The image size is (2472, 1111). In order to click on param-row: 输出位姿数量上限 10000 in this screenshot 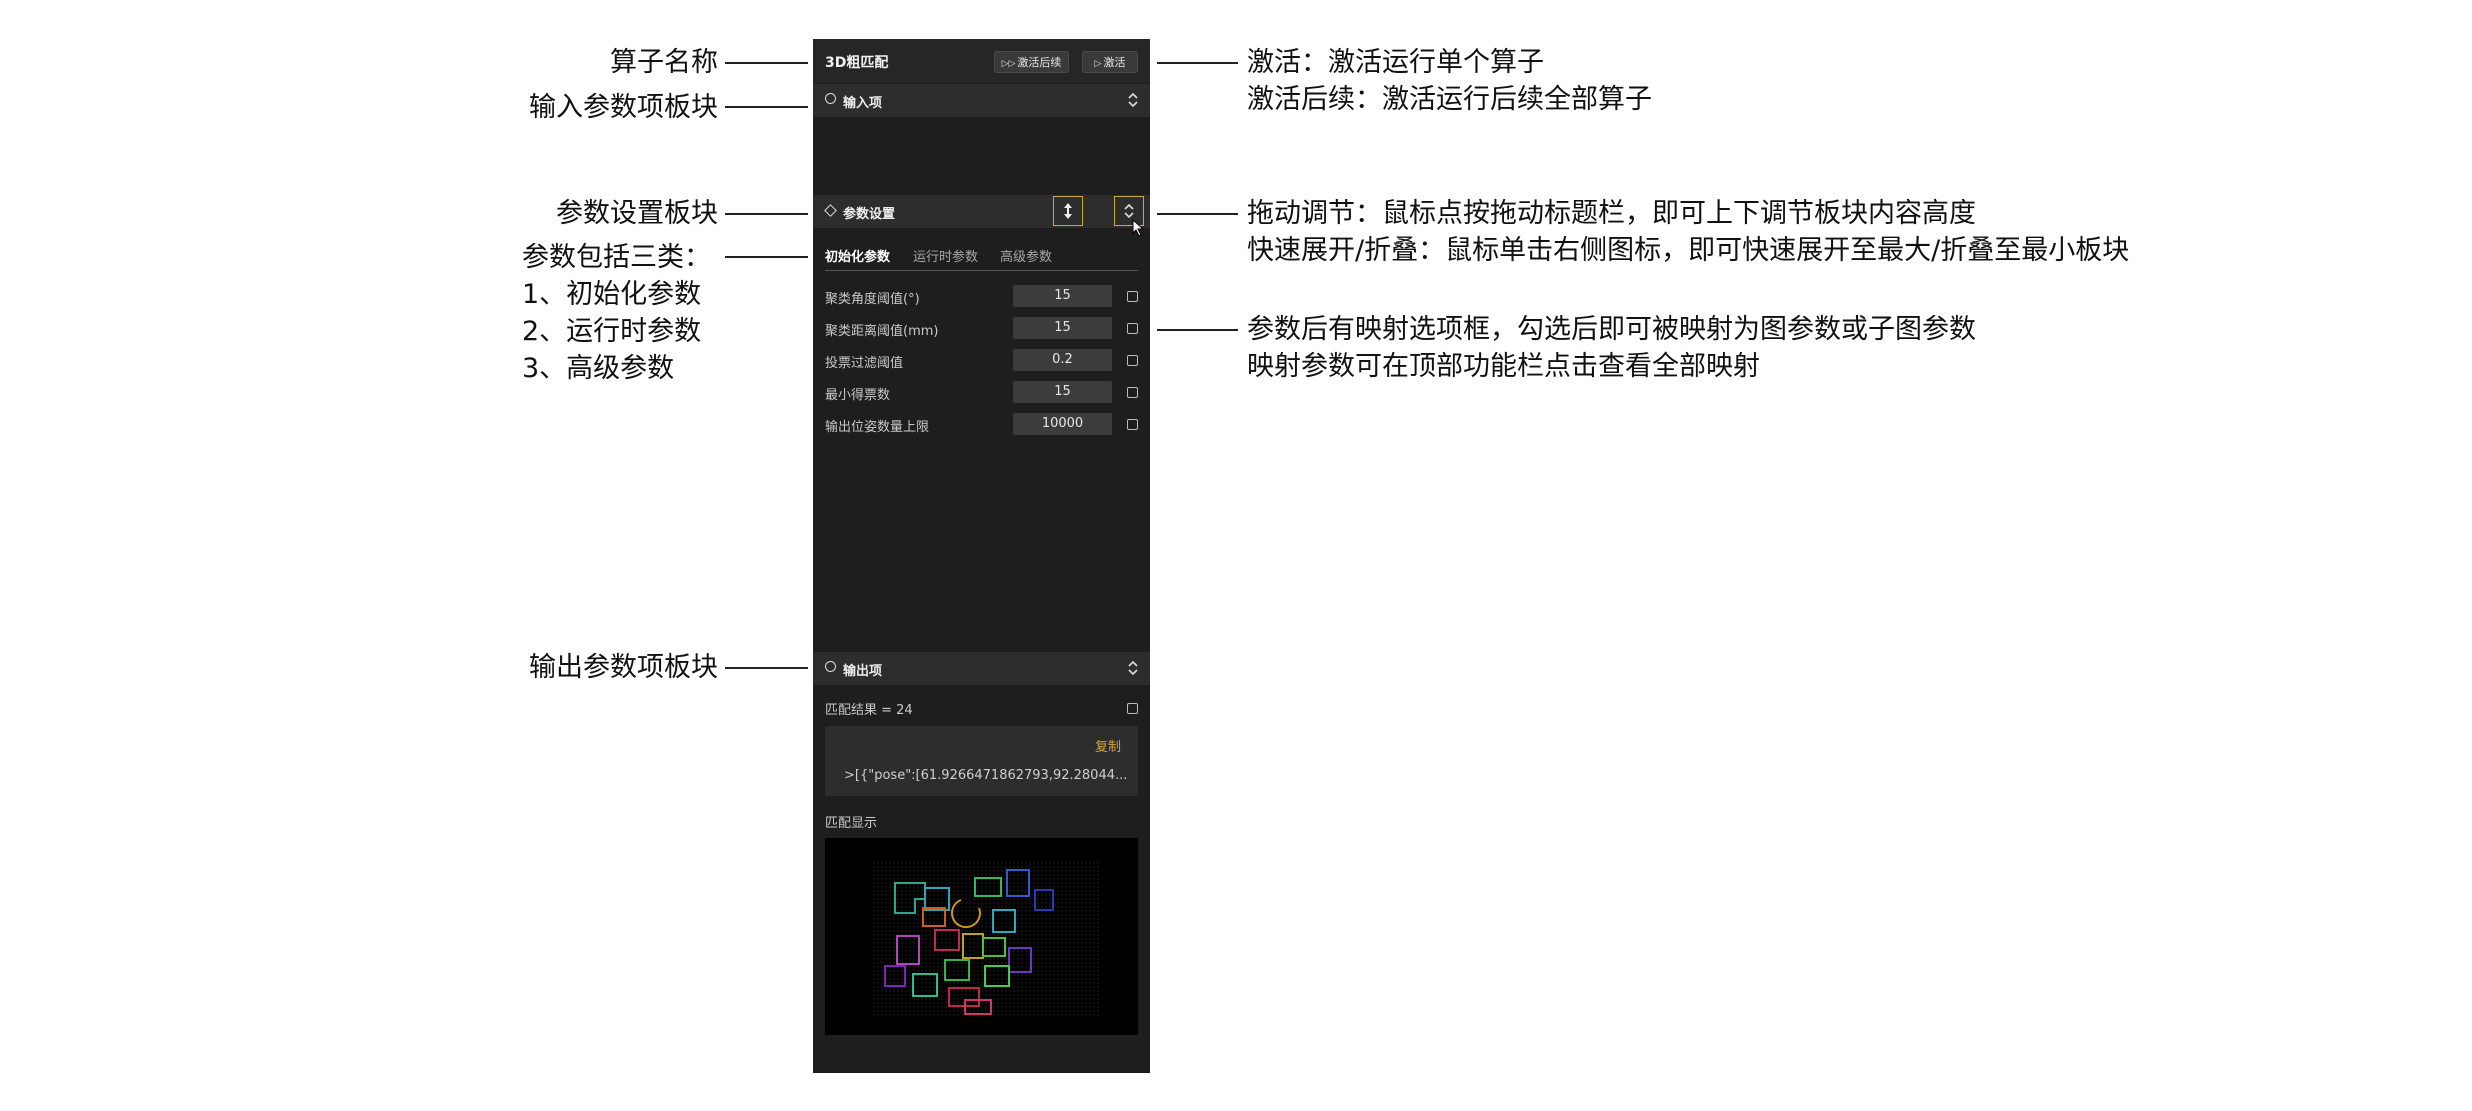, I will do `click(981, 425)`.